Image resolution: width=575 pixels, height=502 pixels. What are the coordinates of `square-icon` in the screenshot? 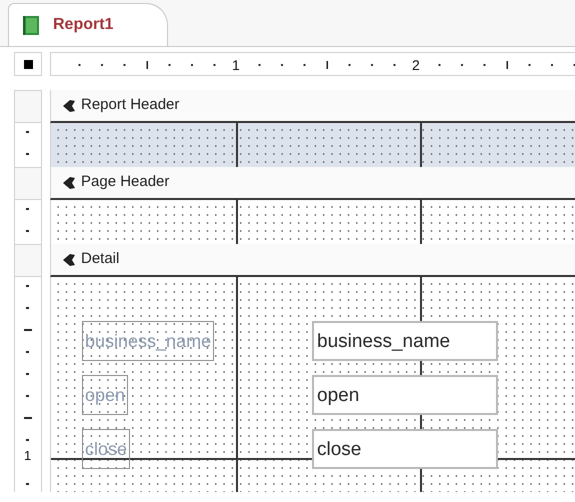 It's located at (28, 64).